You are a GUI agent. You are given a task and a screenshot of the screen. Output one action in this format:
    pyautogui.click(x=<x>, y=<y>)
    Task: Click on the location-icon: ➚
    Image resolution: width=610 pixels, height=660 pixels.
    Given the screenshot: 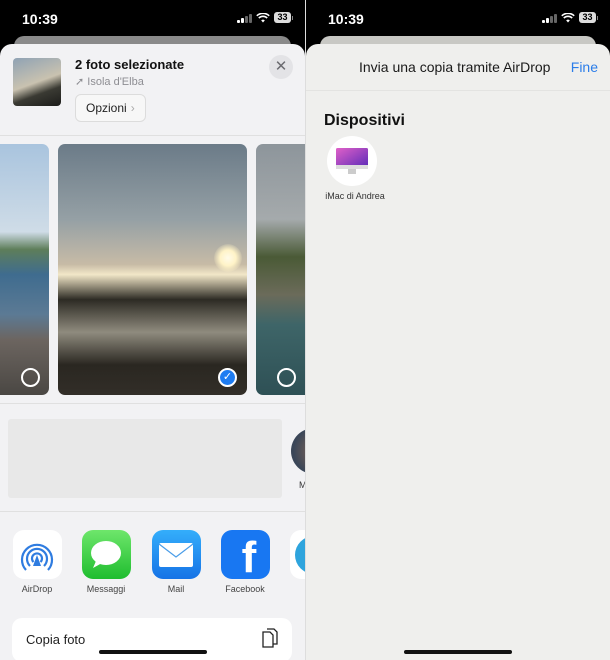 What is the action you would take?
    pyautogui.click(x=81, y=82)
    